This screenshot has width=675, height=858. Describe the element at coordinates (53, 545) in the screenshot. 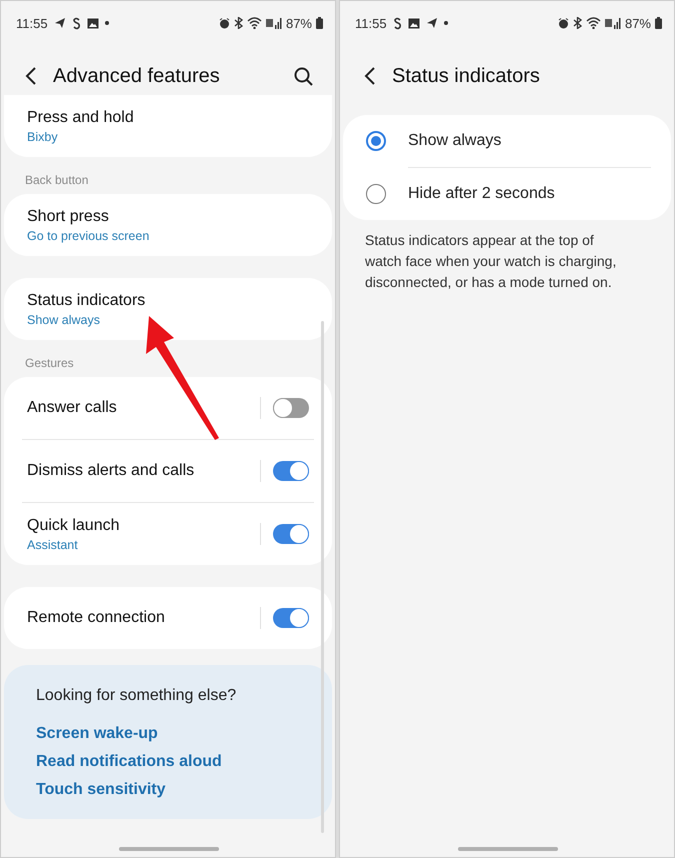

I see `setting-value: Assistant` at that location.